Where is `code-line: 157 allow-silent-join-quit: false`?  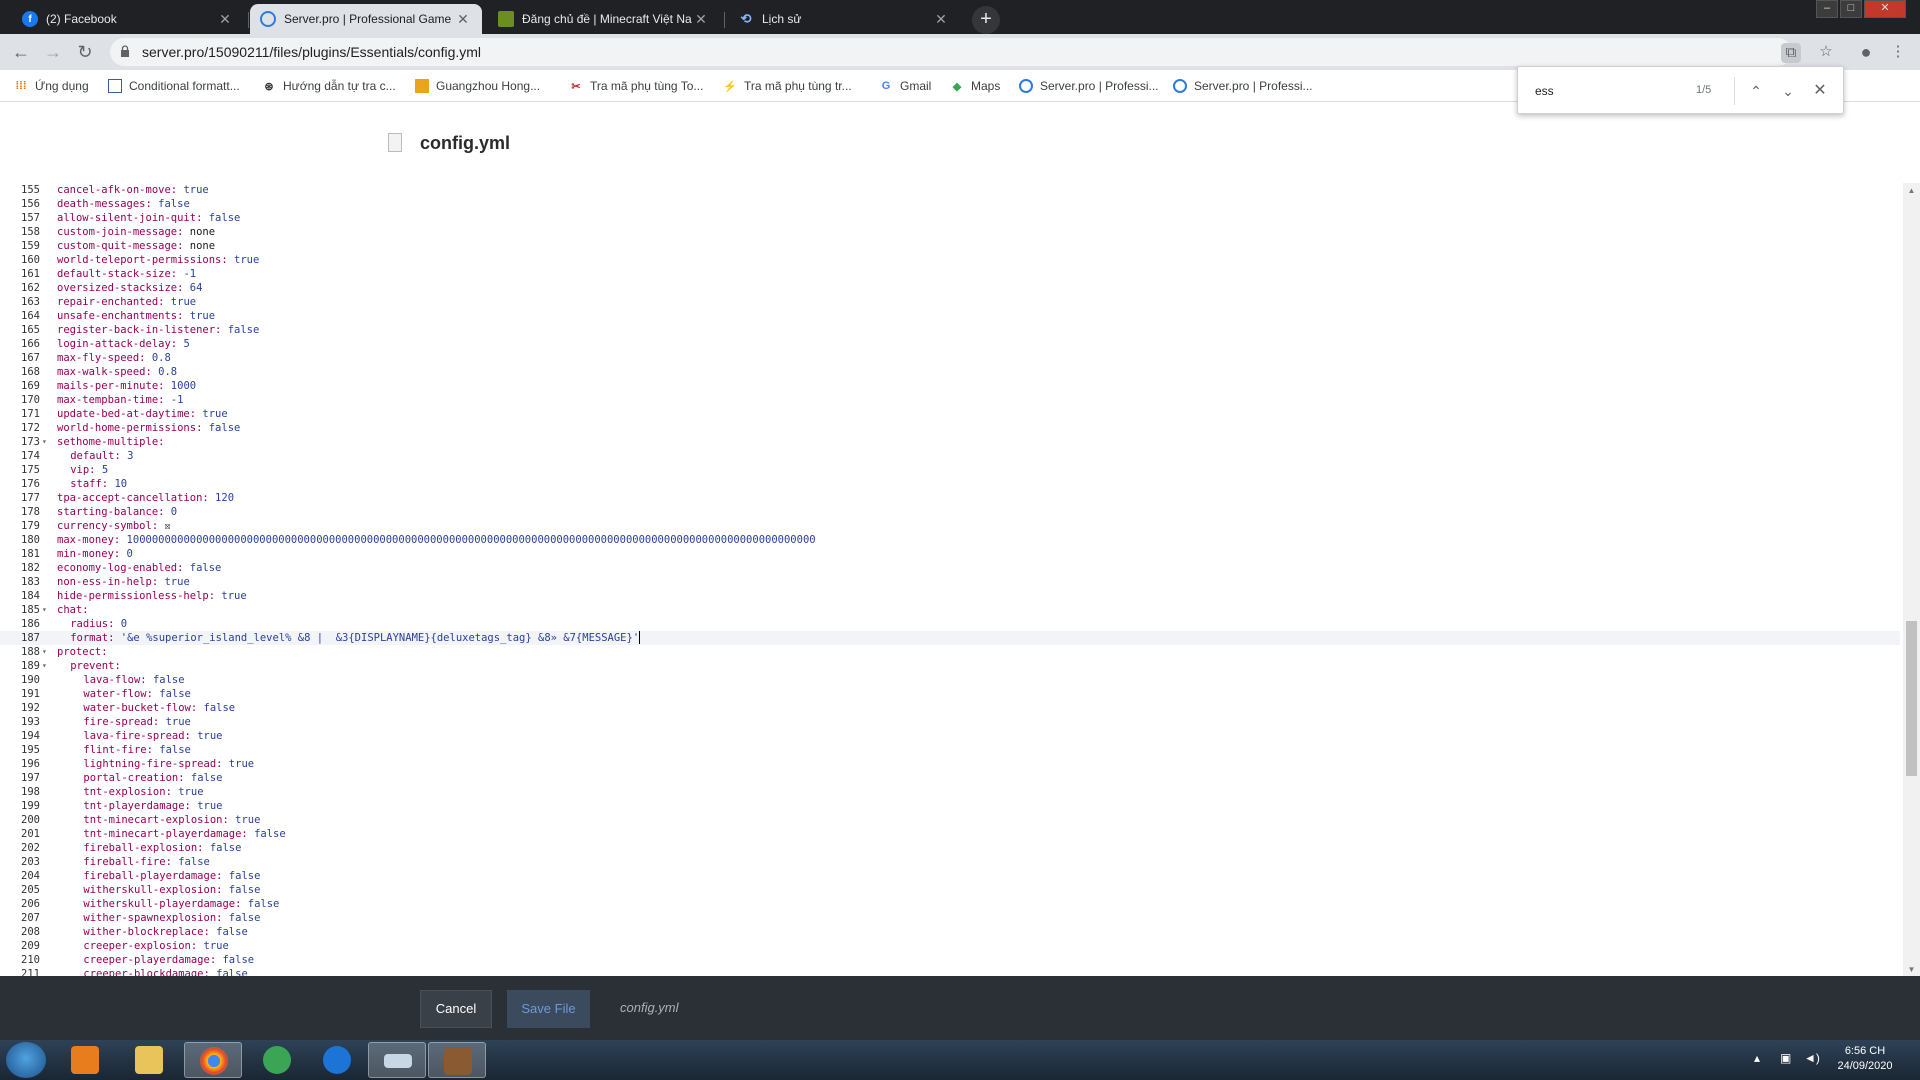
code-line: 157 allow-silent-join-quit: false is located at coordinates (950, 218).